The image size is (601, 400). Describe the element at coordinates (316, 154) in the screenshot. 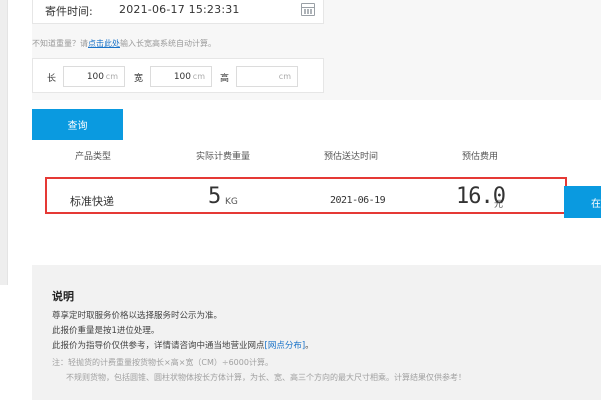

I see `results-header: 产品类型 实际计费重量 预估送达时间 预估费用` at that location.